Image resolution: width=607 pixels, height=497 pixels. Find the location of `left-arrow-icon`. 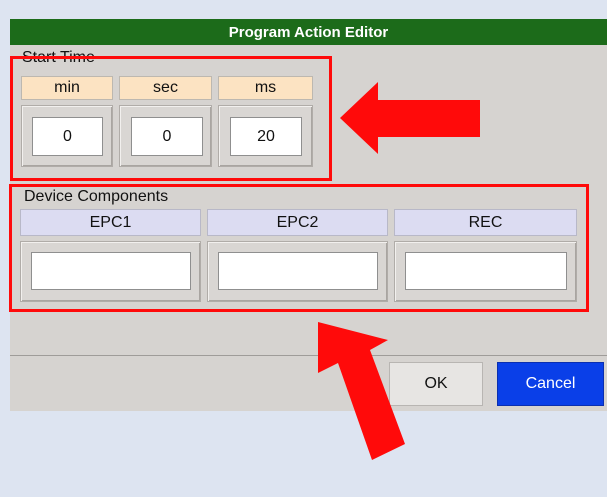

left-arrow-icon is located at coordinates (410, 118).